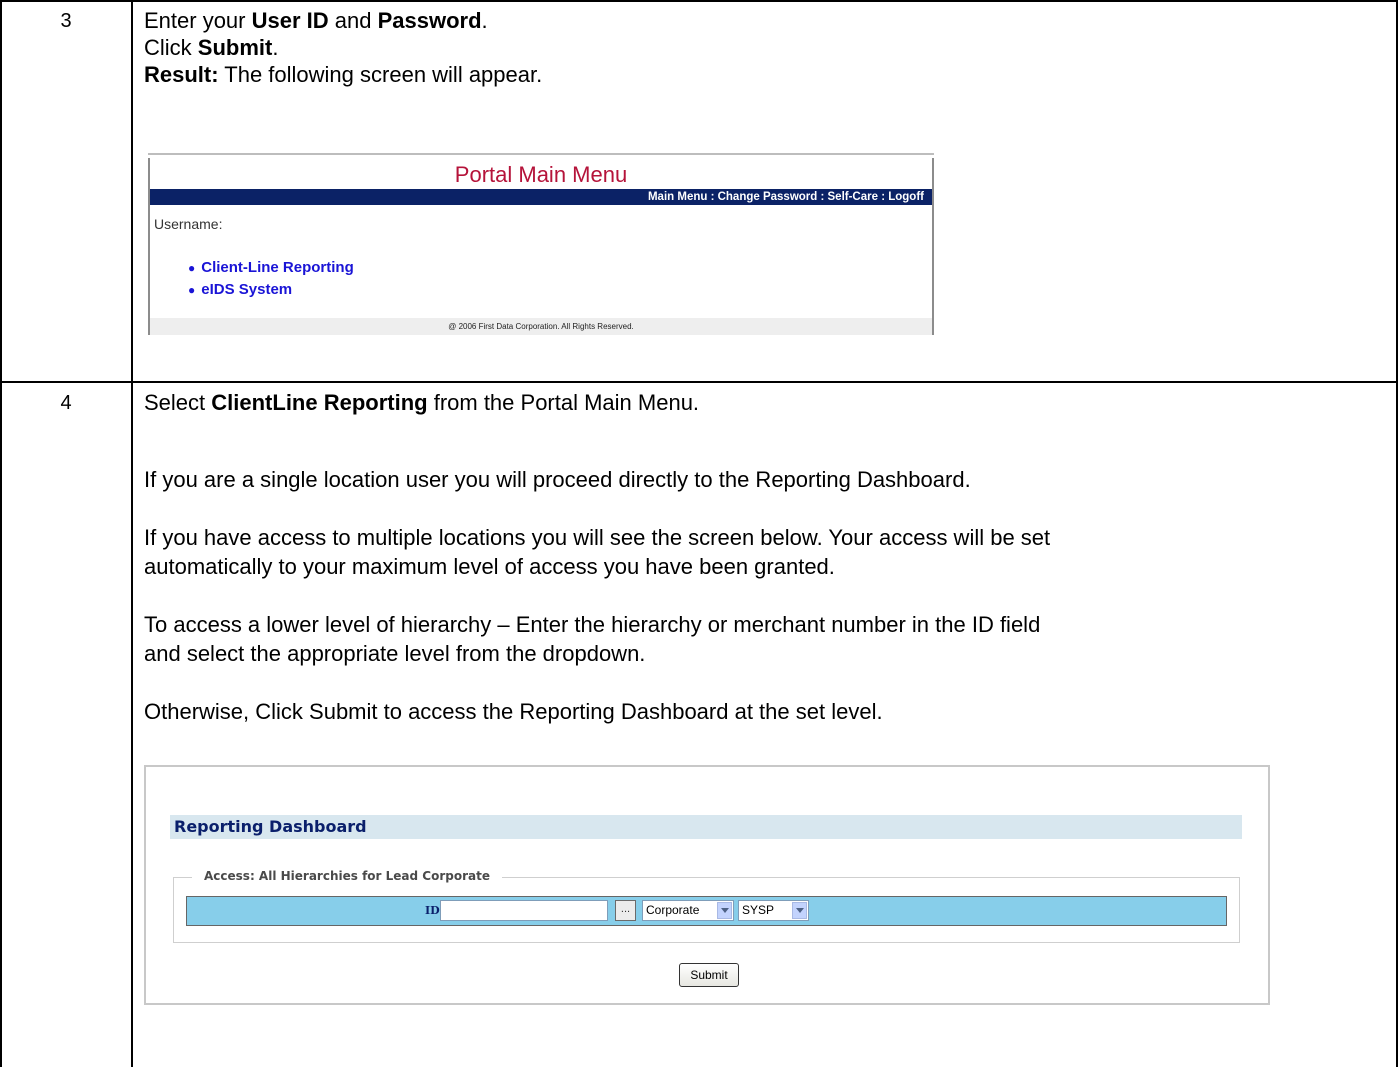 The height and width of the screenshot is (1067, 1400). I want to click on text: and, so click(353, 20).